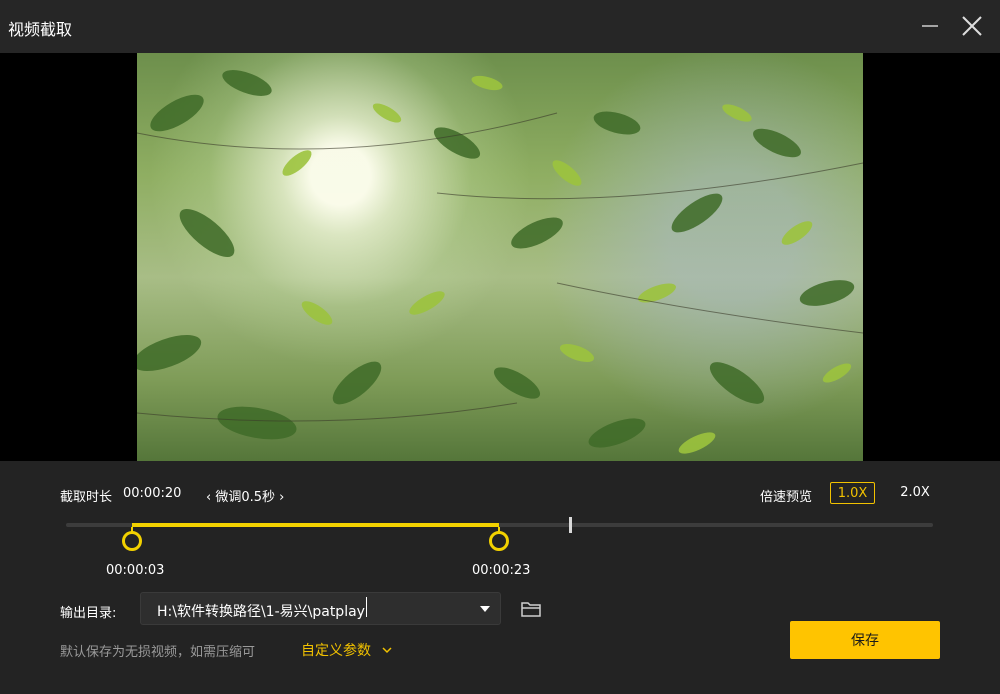  I want to click on minimize-button, so click(930, 26).